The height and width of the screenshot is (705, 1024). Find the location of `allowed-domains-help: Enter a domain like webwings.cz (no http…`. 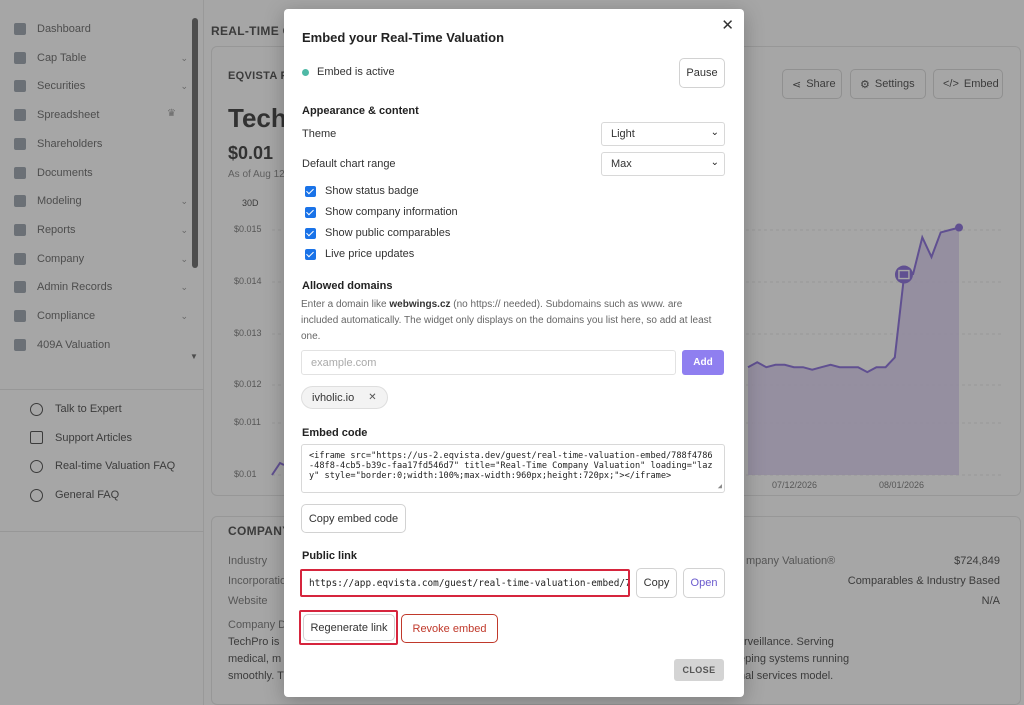

allowed-domains-help: Enter a domain like webwings.cz (no http… is located at coordinates (506, 320).